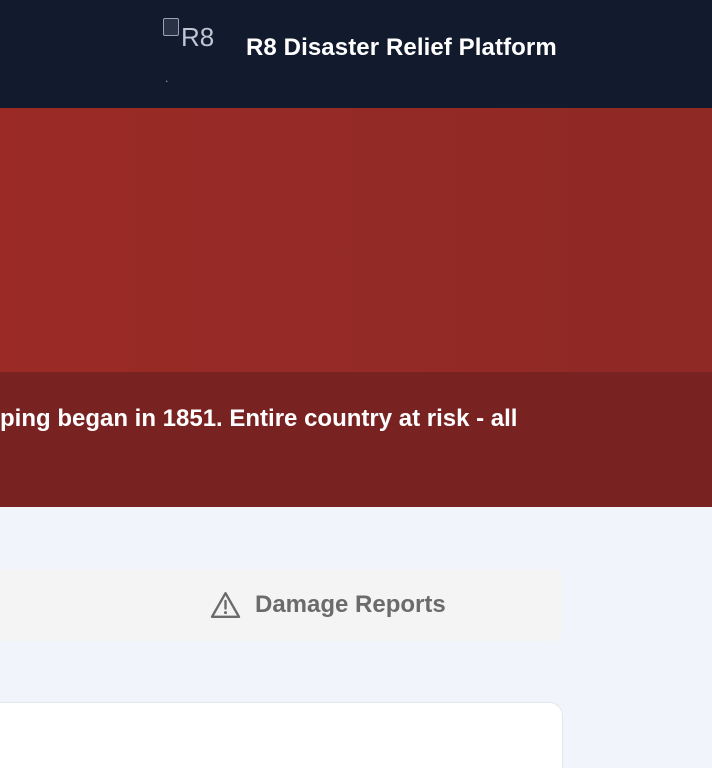 This screenshot has height=768, width=712. Describe the element at coordinates (198, 37) in the screenshot. I see `logo-alt-text: R8` at that location.